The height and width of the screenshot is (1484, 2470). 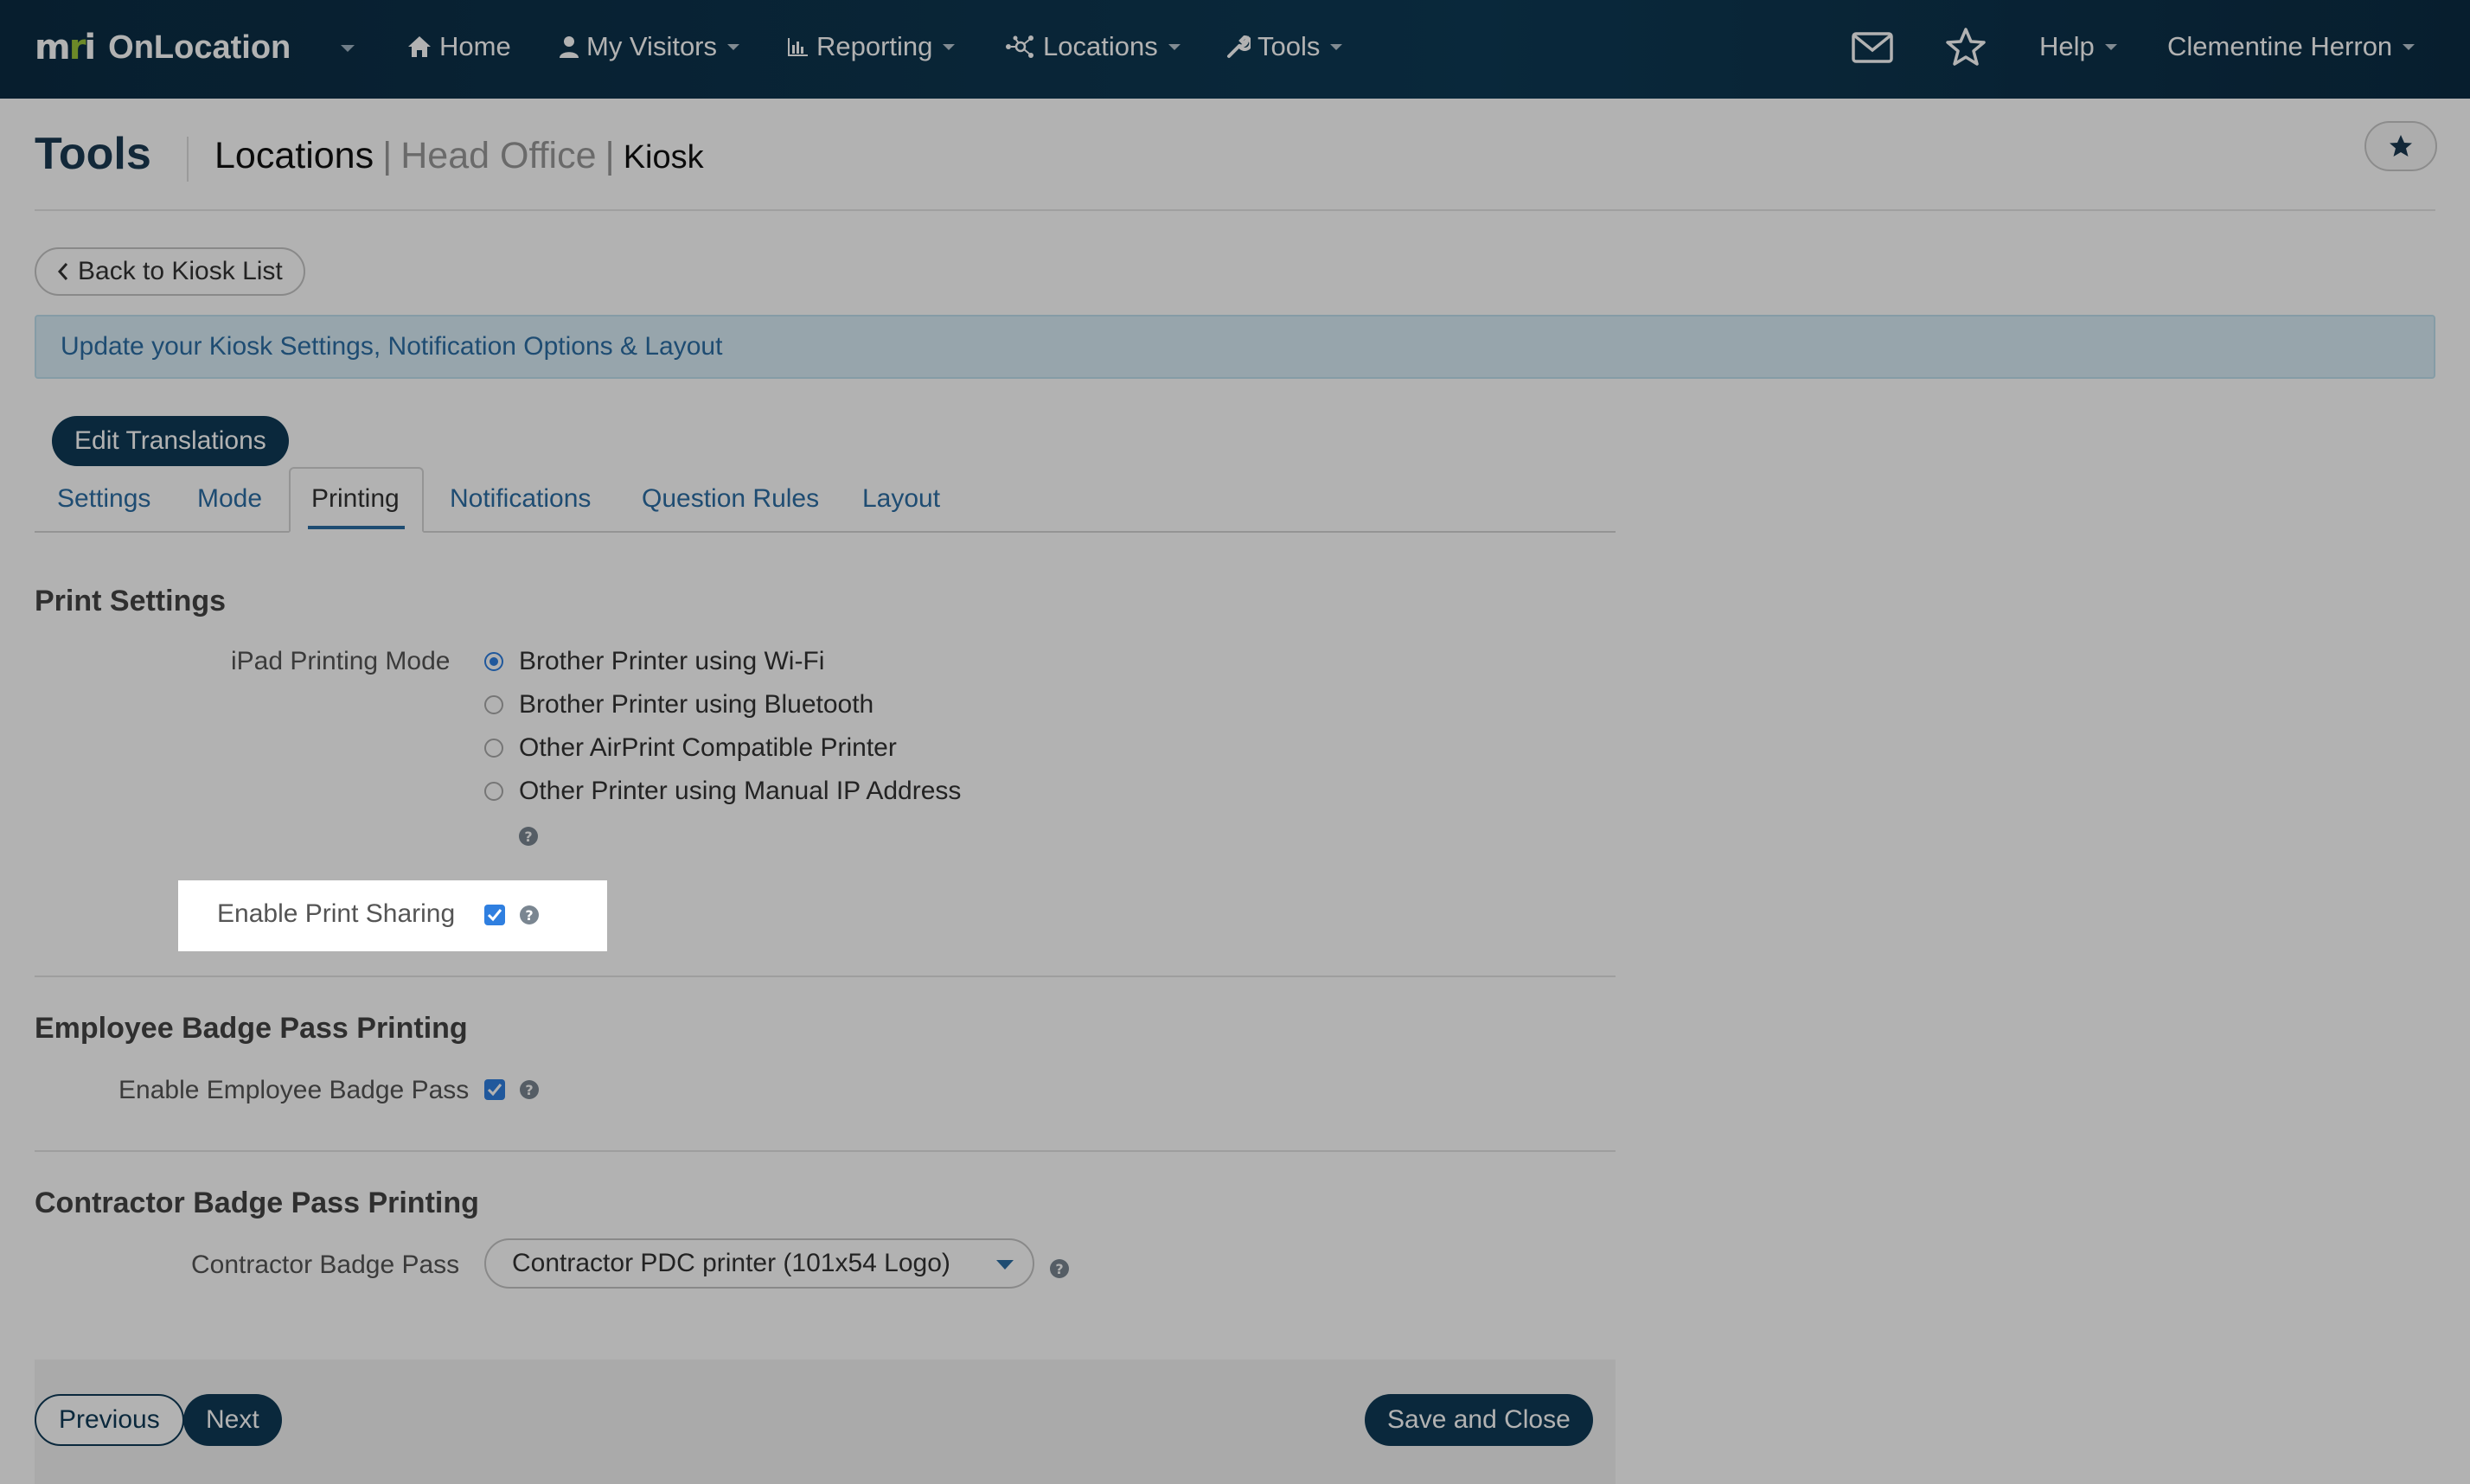 I want to click on star-outline-icon, so click(x=1966, y=47).